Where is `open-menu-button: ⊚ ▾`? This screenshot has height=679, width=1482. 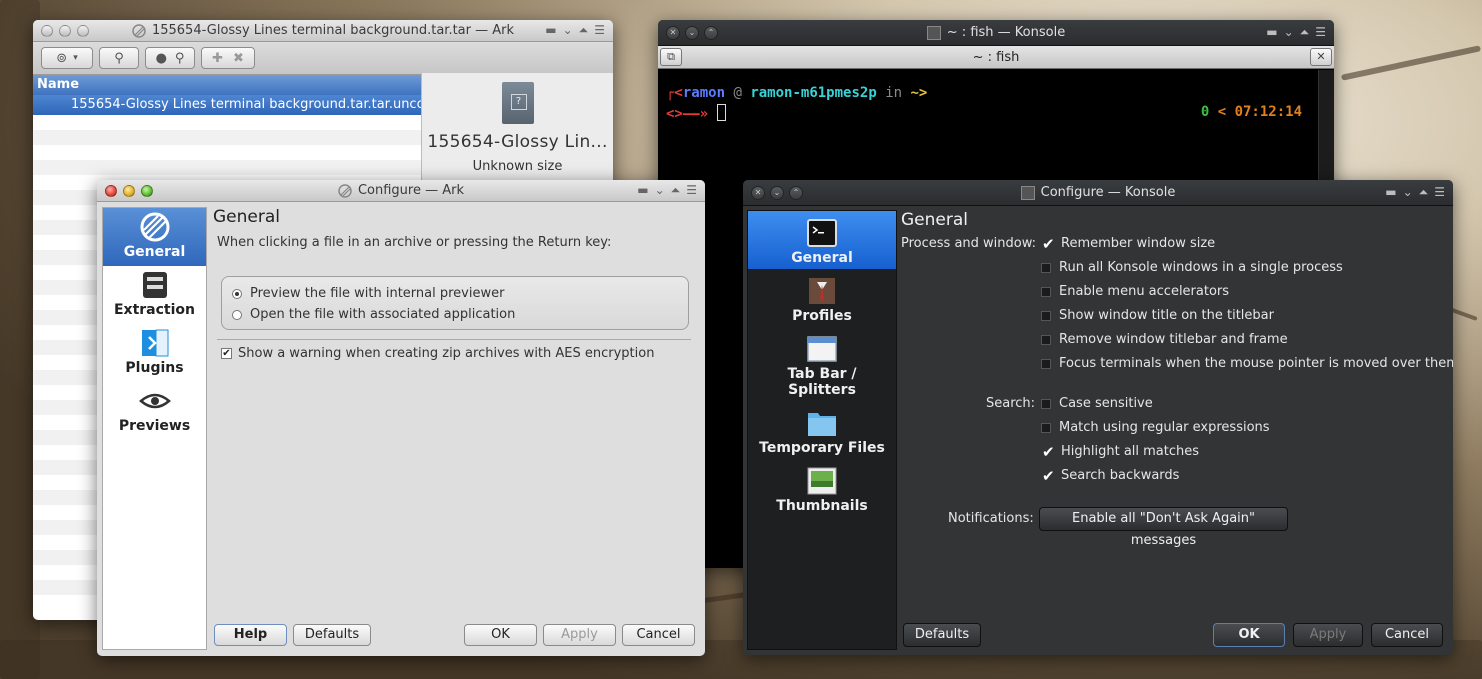 open-menu-button: ⊚ ▾ is located at coordinates (67, 58).